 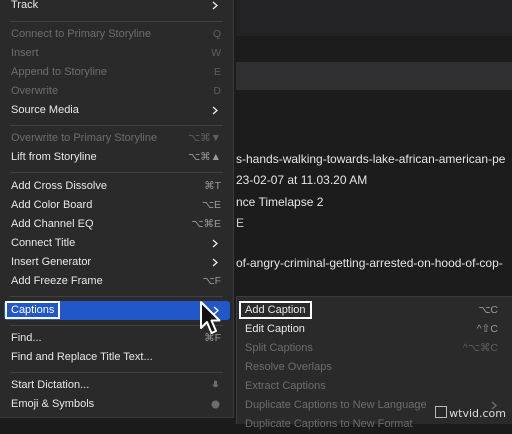 I want to click on mouse-cursor-icon, so click(x=211, y=320).